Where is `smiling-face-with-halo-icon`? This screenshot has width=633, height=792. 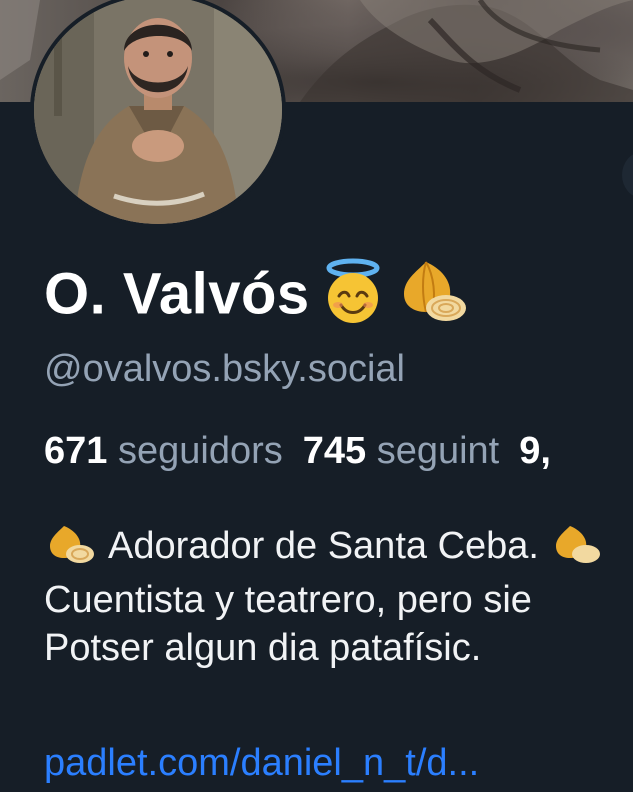 smiling-face-with-halo-icon is located at coordinates (353, 298).